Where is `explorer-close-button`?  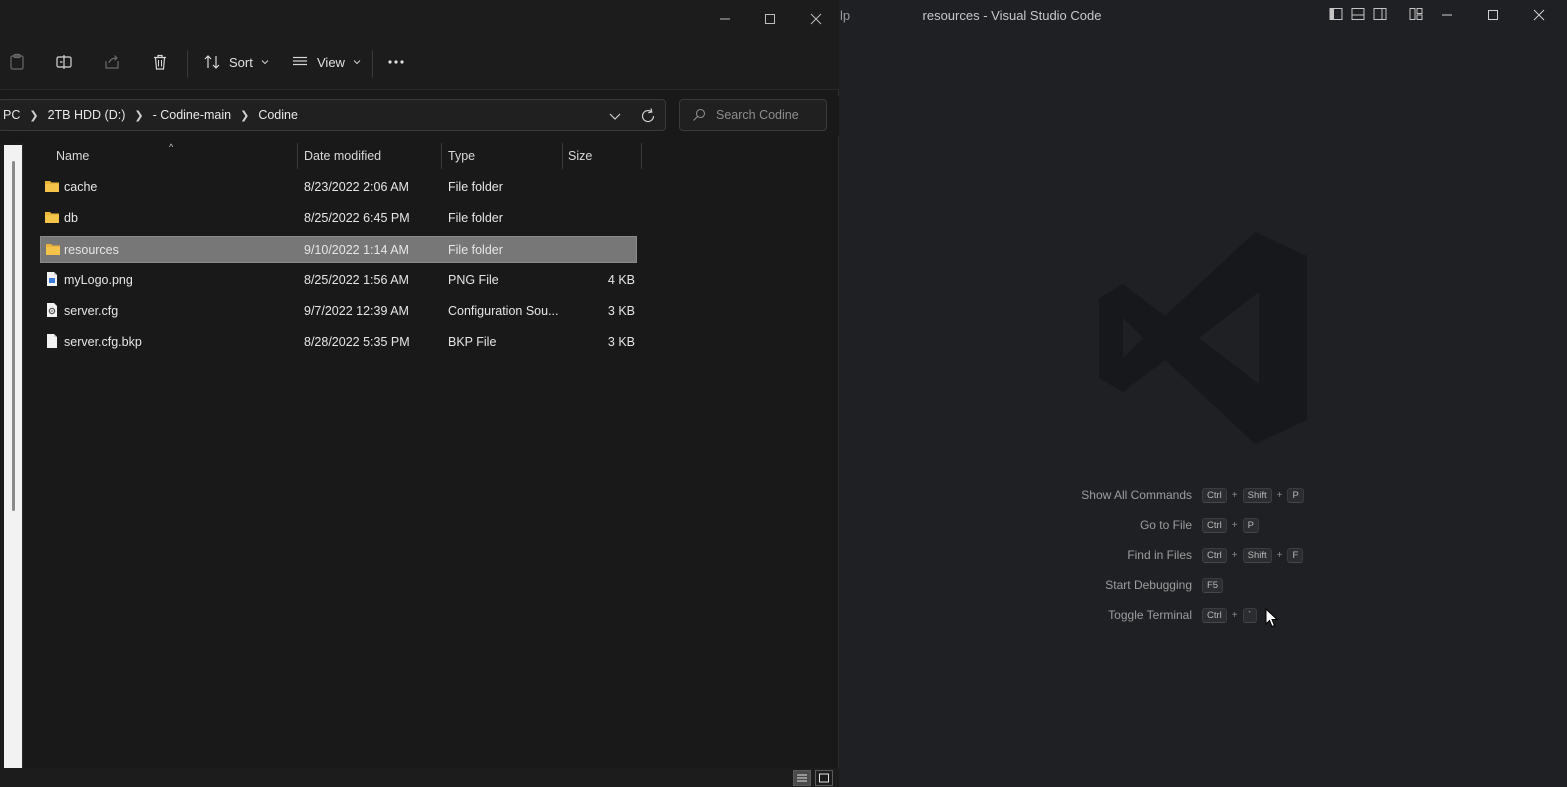 explorer-close-button is located at coordinates (816, 19).